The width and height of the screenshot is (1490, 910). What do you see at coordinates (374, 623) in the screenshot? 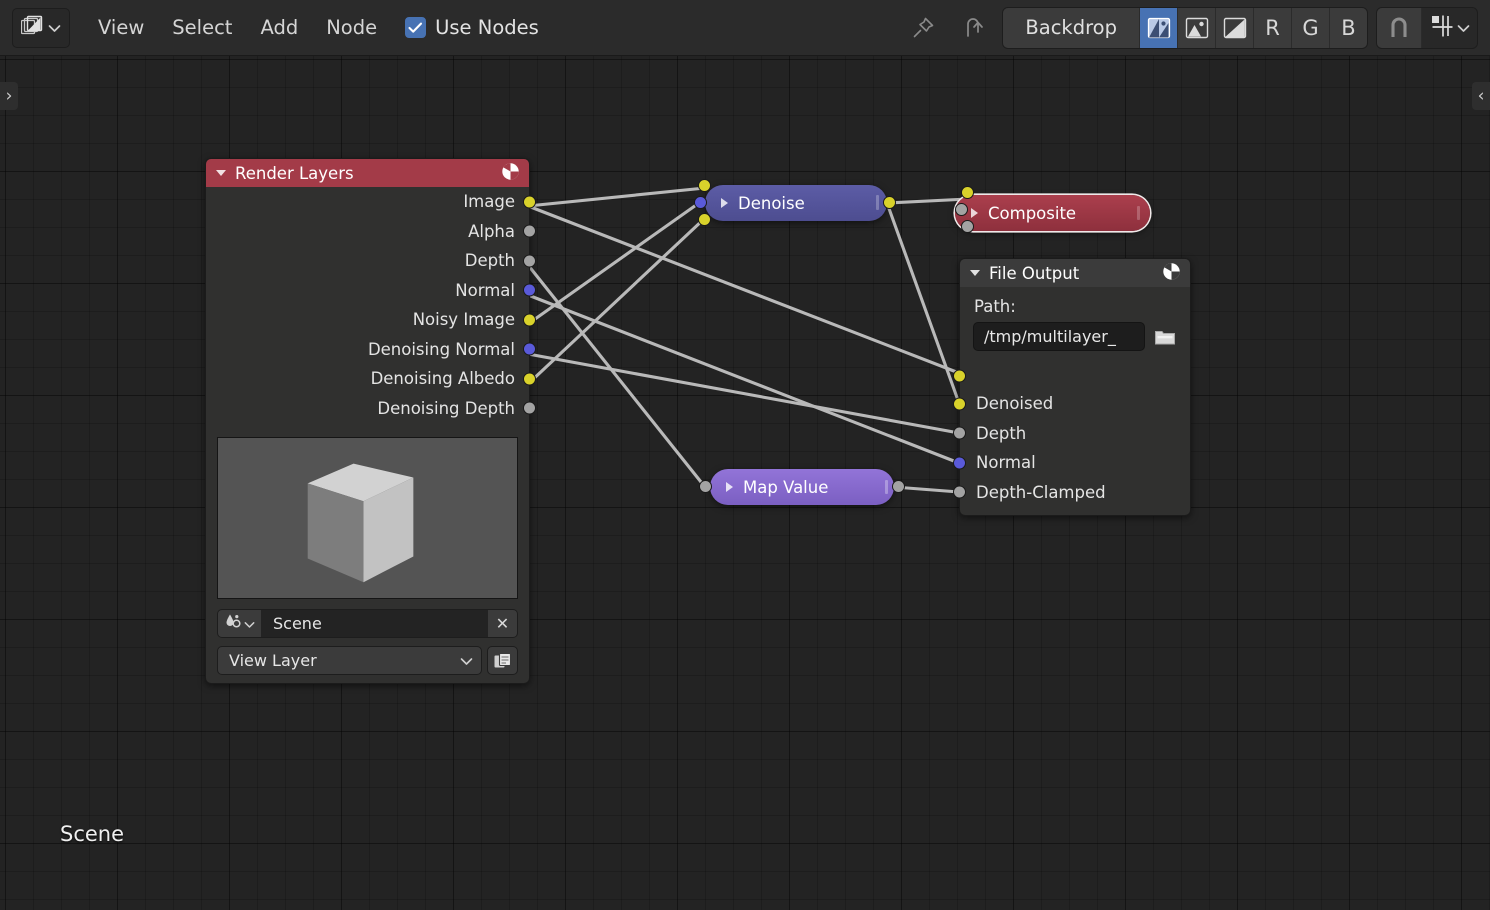
I see `scene-name-field: Scene` at bounding box center [374, 623].